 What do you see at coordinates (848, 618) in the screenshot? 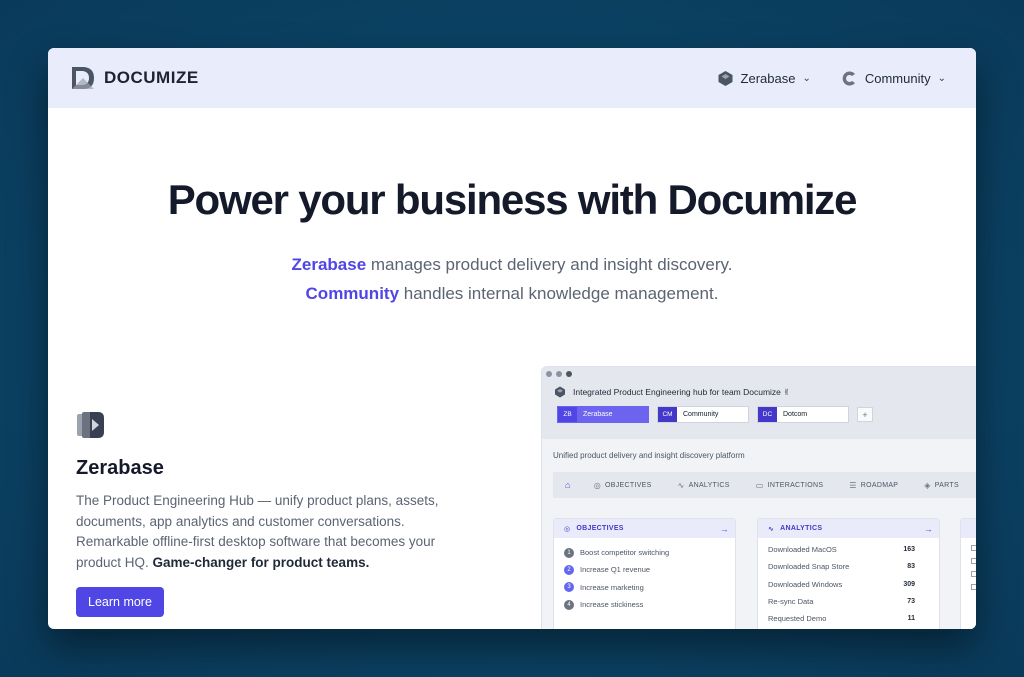
I see `list-item: Requested Demo 11` at bounding box center [848, 618].